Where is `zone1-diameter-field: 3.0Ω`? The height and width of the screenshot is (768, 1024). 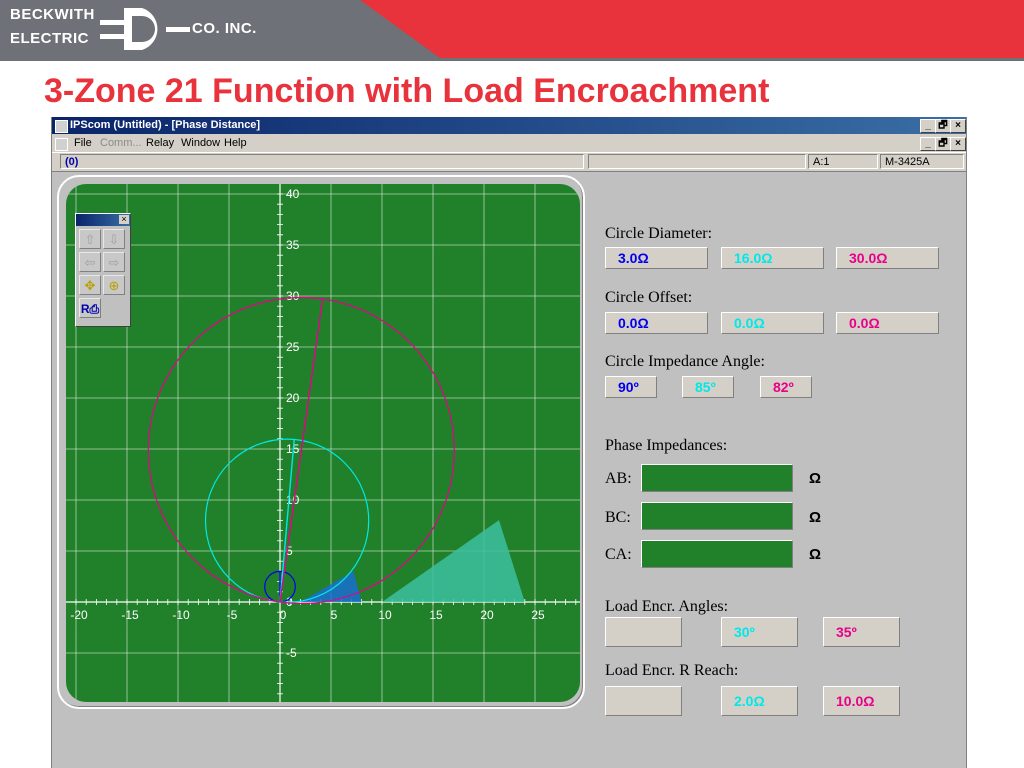
zone1-diameter-field: 3.0Ω is located at coordinates (656, 258).